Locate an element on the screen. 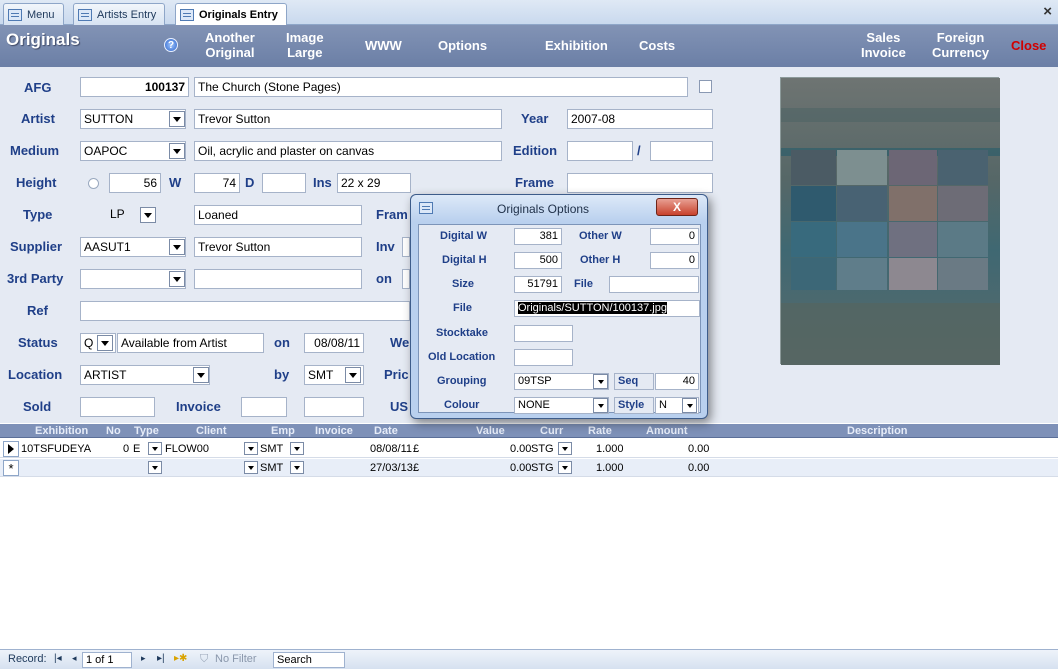 The width and height of the screenshot is (1058, 669). first-record-icon: |◂ is located at coordinates (58, 658).